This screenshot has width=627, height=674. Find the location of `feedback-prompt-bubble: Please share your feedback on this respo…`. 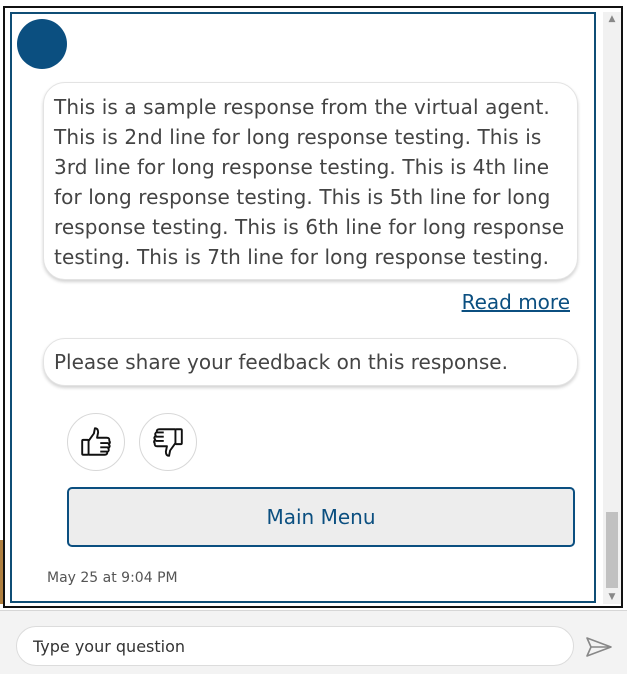

feedback-prompt-bubble: Please share your feedback on this respo… is located at coordinates (310, 362).